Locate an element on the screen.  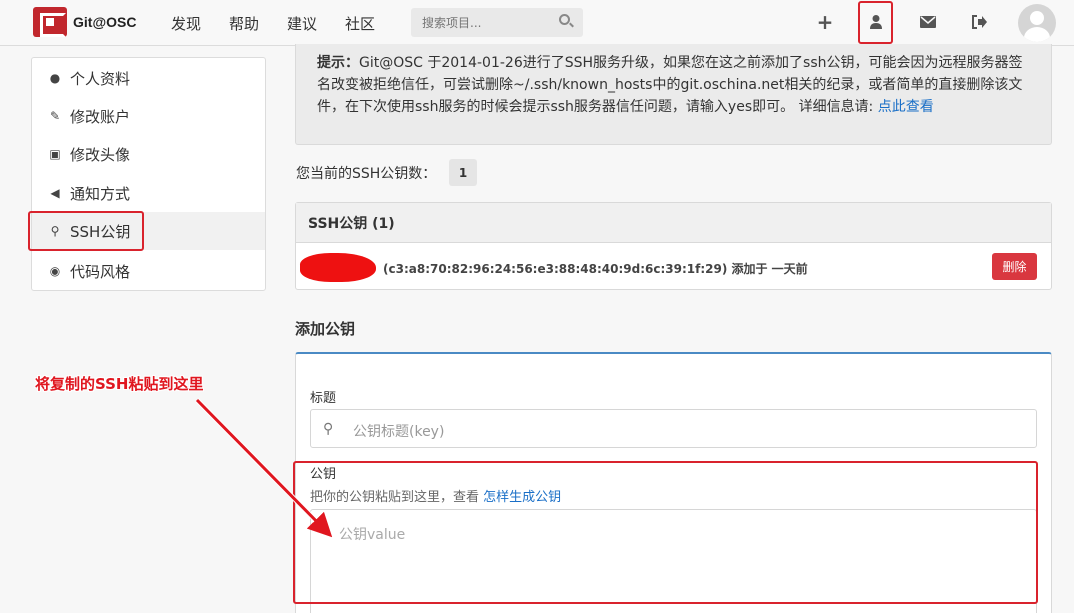
search-input is located at coordinates (497, 22).